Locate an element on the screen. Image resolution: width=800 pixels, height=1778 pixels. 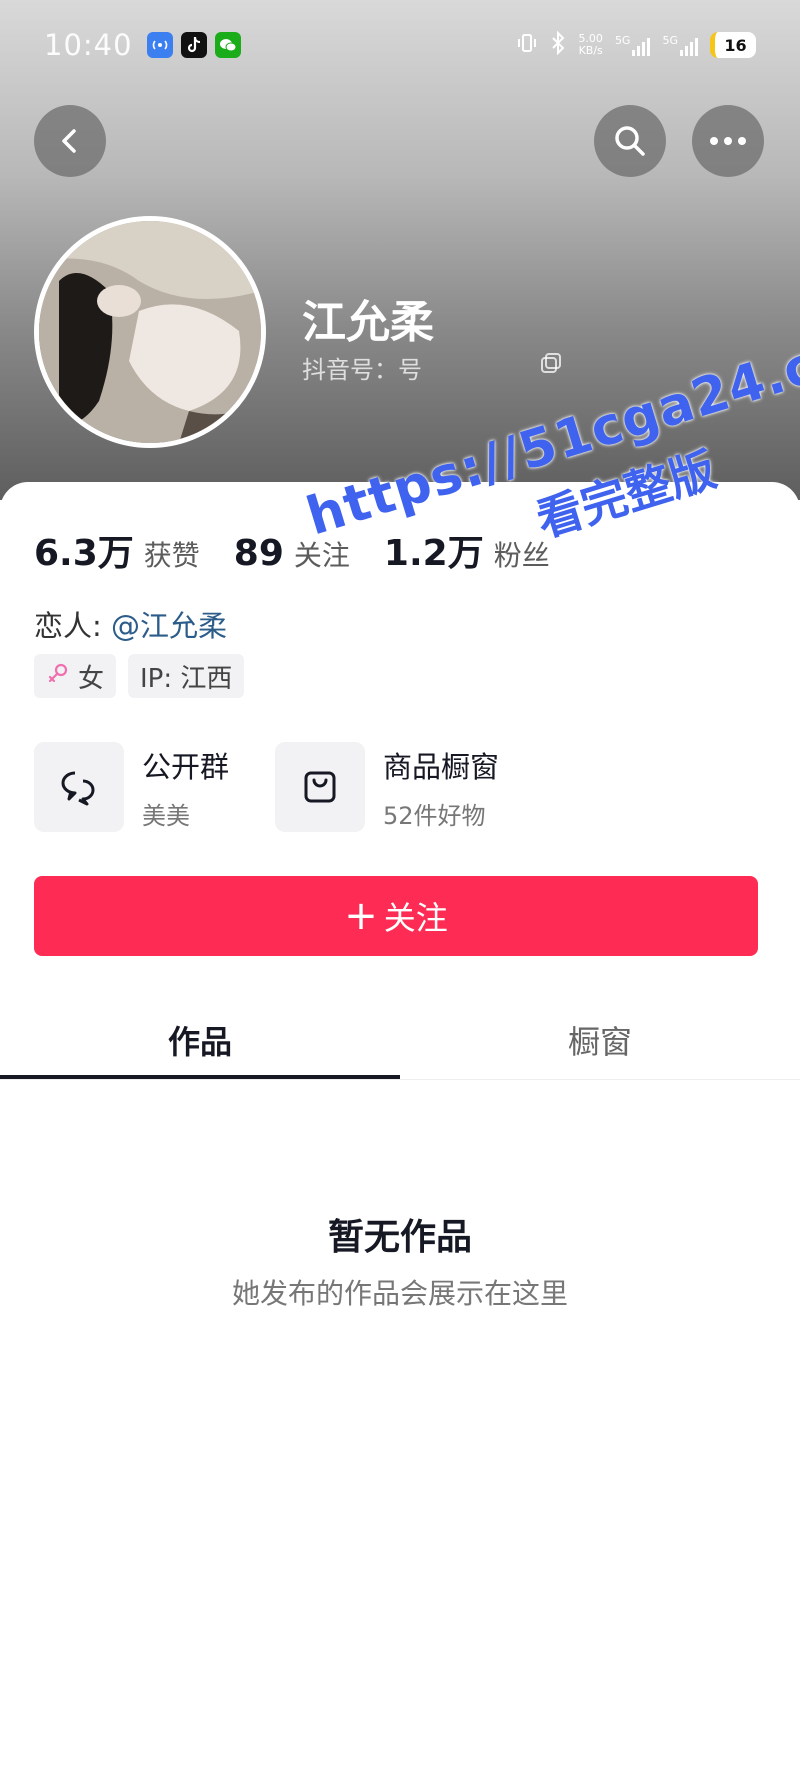
empty-state-title: 暂无作品 is located at coordinates (399, 1237).